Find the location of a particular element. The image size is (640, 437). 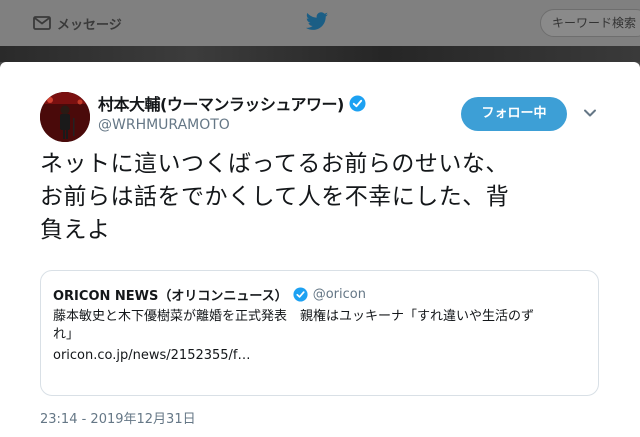

search-input: キーワード検索 is located at coordinates (590, 23).